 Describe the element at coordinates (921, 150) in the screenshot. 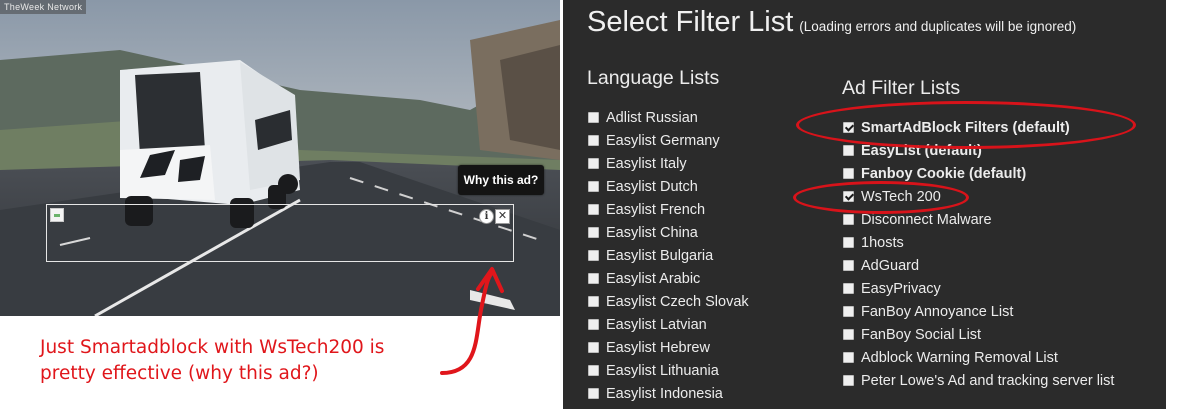

I see `filter-list-label: EasyList (default)` at that location.